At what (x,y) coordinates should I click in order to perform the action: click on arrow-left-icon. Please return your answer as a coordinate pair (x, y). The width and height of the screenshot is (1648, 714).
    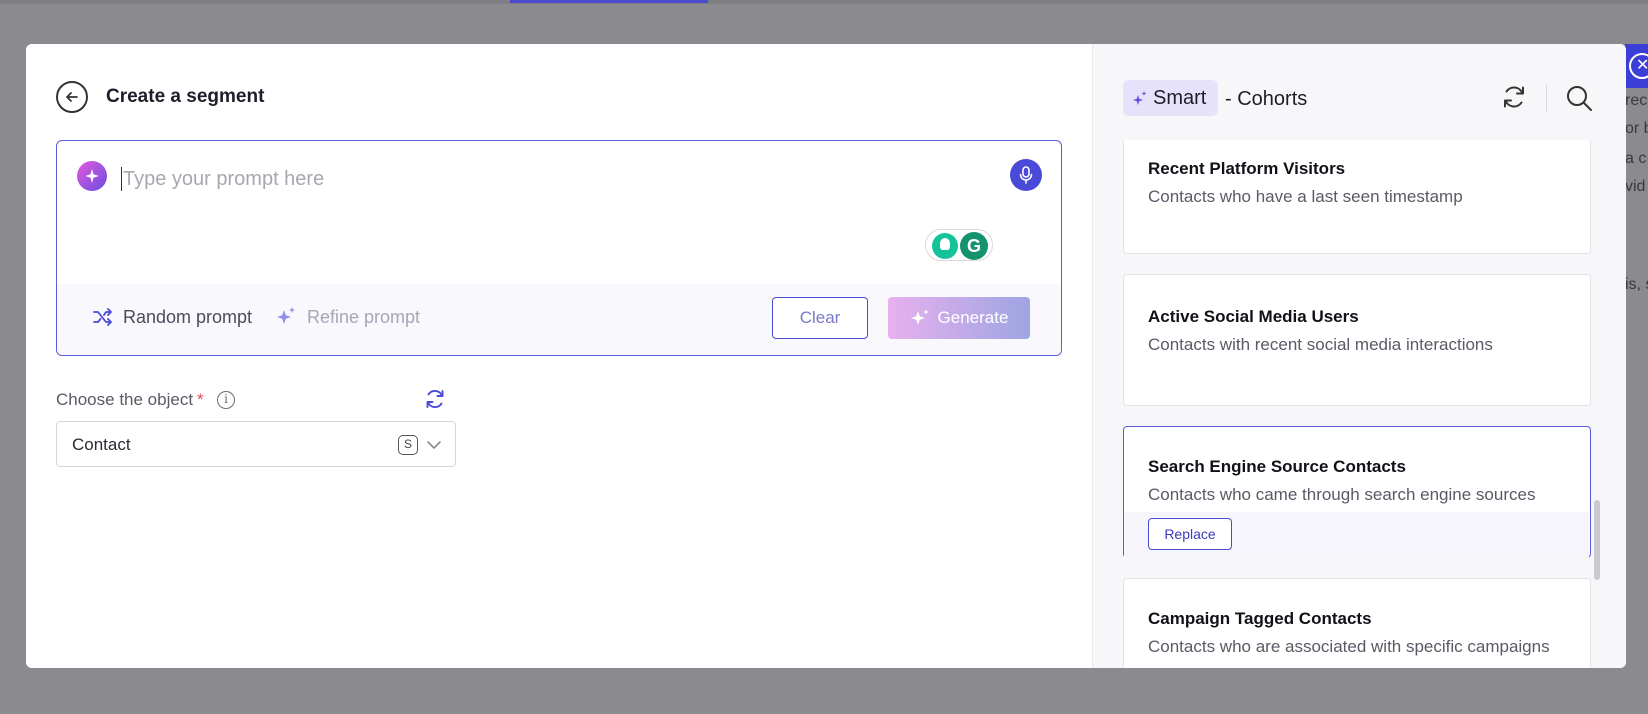
    Looking at the image, I should click on (72, 97).